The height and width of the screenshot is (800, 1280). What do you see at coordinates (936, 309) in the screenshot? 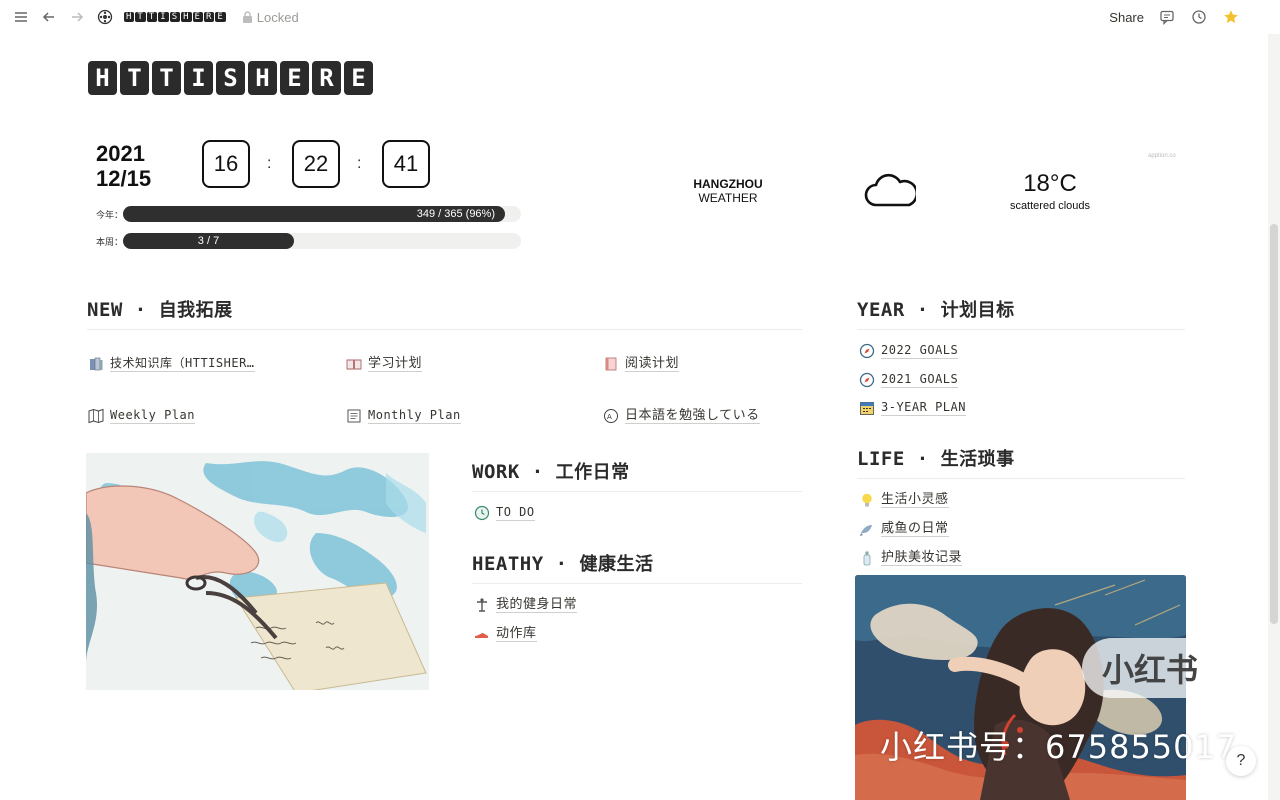
I see `section-heading-year: YEAR · 计划目标` at bounding box center [936, 309].